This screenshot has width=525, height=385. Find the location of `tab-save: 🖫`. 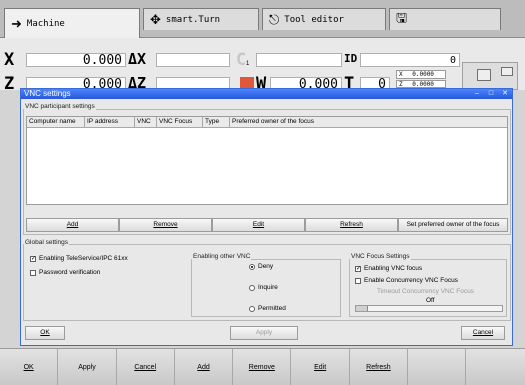

tab-save: 🖫 is located at coordinates (445, 19).